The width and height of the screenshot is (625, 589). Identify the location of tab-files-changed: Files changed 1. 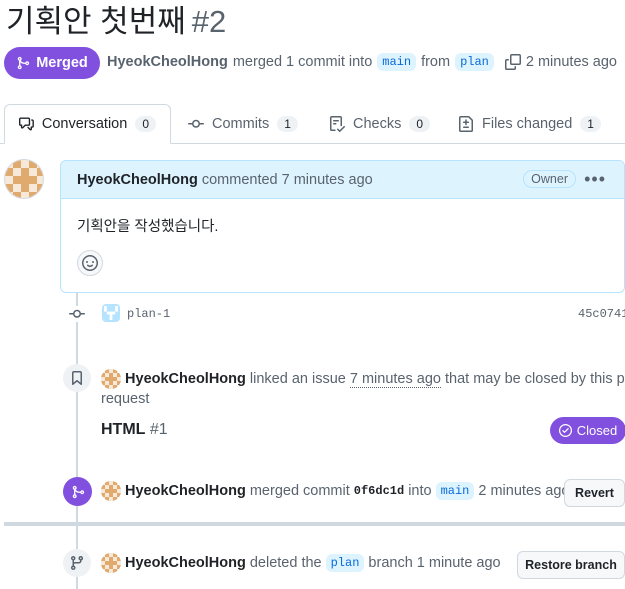
(529, 124).